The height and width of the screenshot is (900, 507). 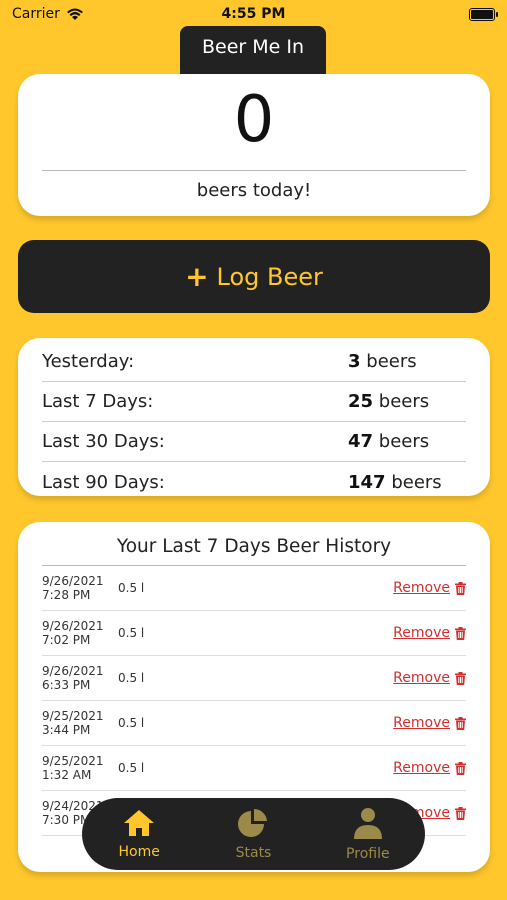 I want to click on nav-item-stats: Stats, so click(x=253, y=834).